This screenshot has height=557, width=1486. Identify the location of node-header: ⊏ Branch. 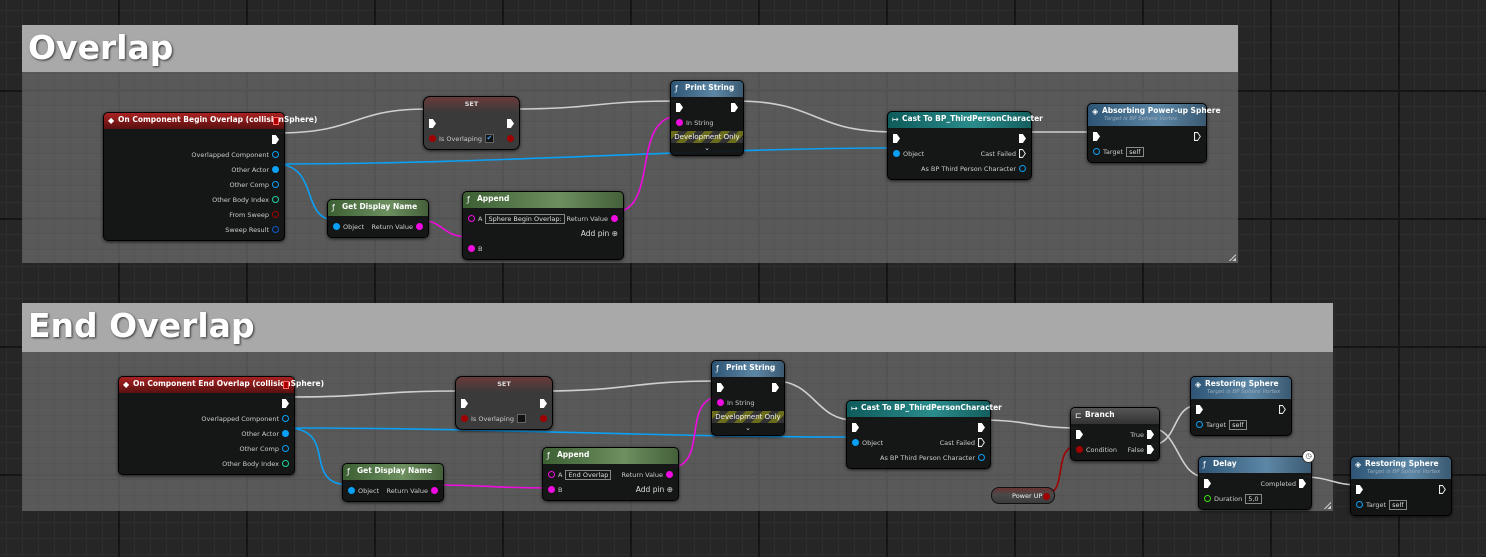
(1115, 416).